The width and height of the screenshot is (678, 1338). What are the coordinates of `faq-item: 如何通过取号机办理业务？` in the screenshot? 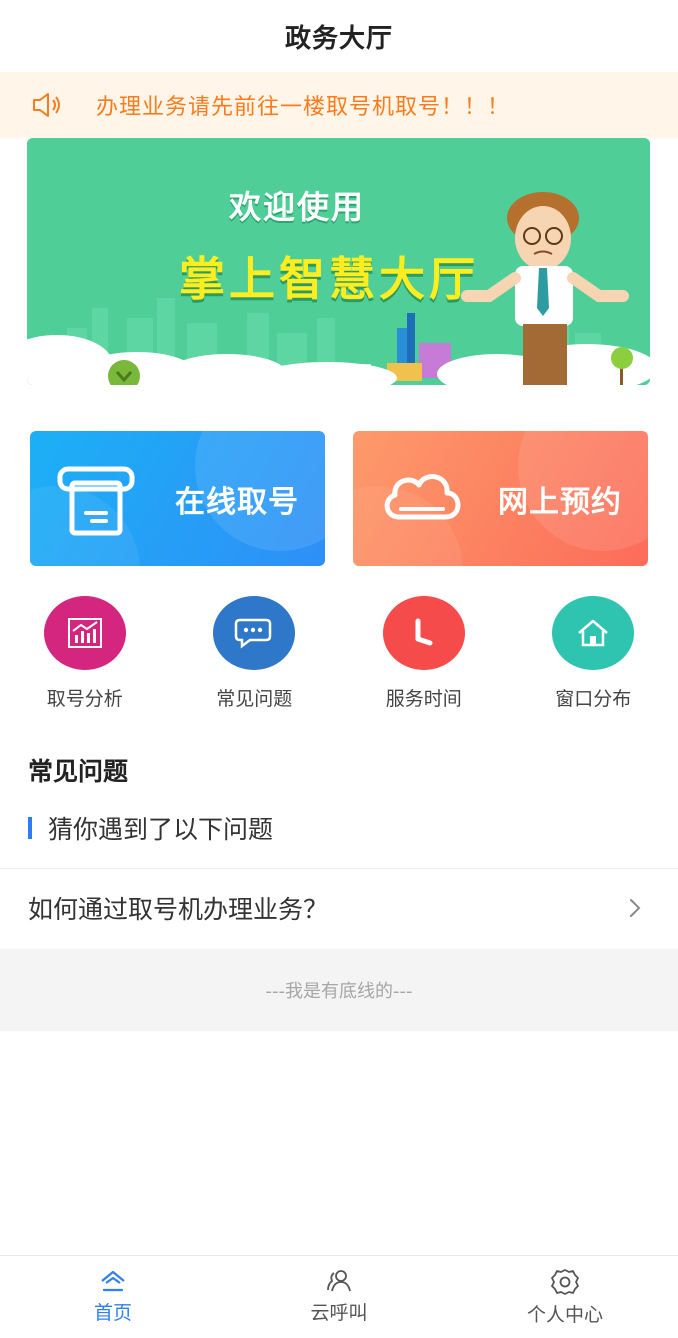 It's located at (339, 908).